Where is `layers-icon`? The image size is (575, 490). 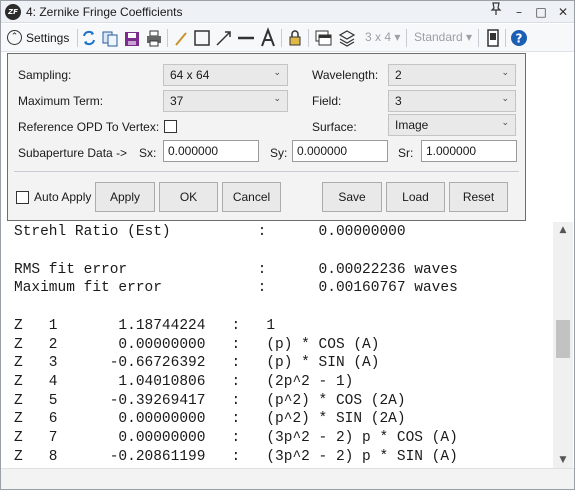 layers-icon is located at coordinates (347, 38).